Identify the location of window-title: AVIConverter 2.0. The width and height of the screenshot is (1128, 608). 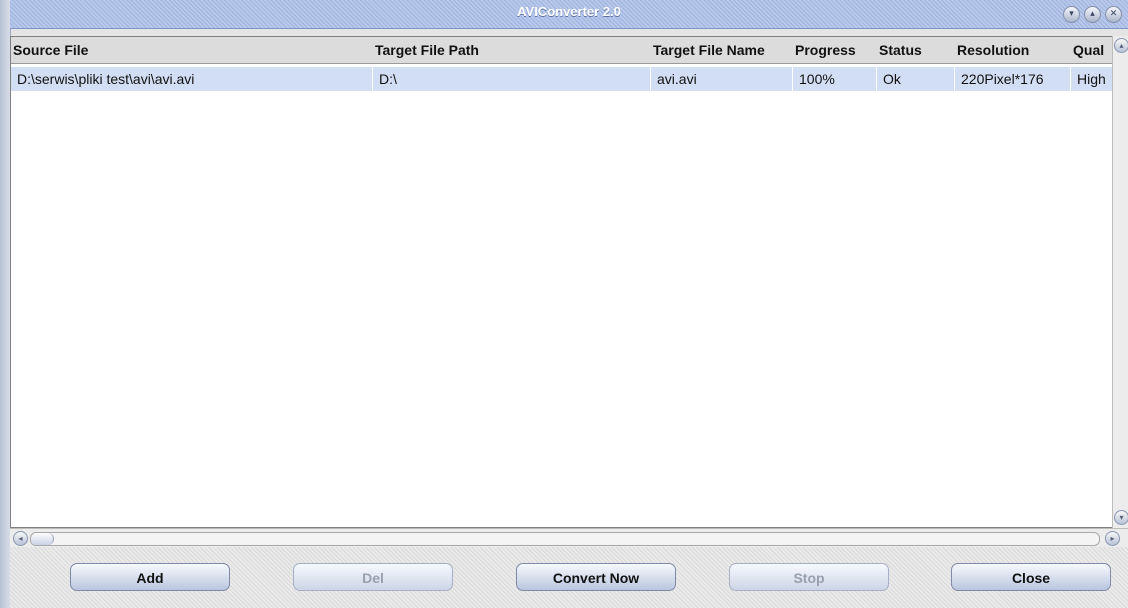
(569, 11).